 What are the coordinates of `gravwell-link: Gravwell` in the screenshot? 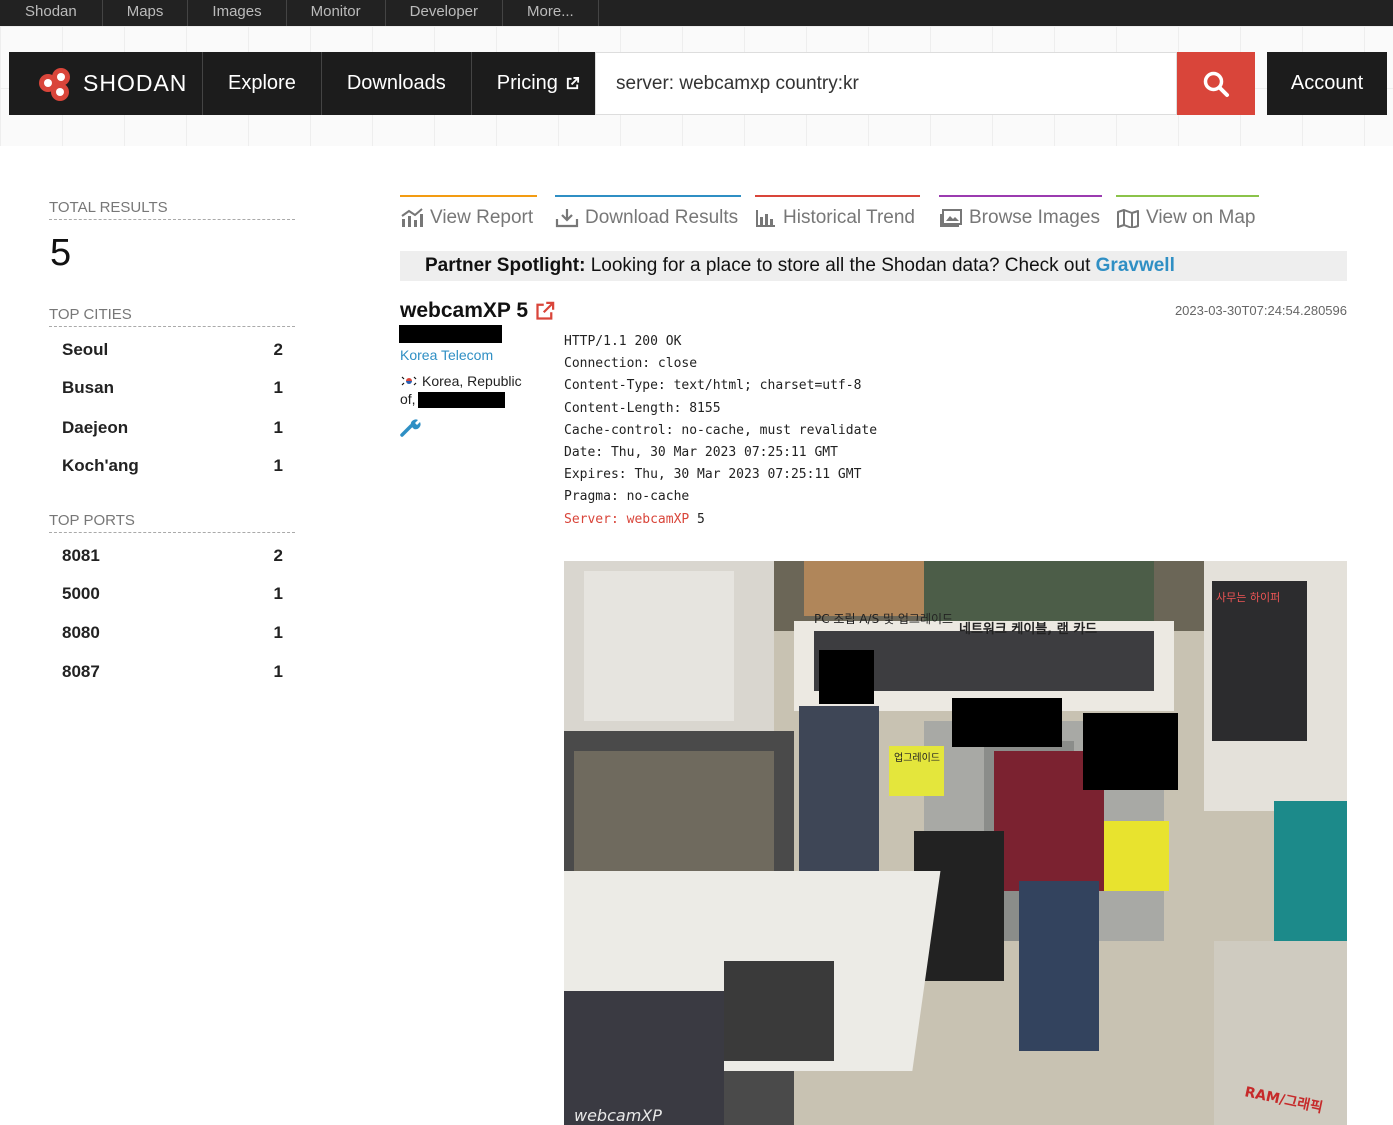 It's located at (1135, 265).